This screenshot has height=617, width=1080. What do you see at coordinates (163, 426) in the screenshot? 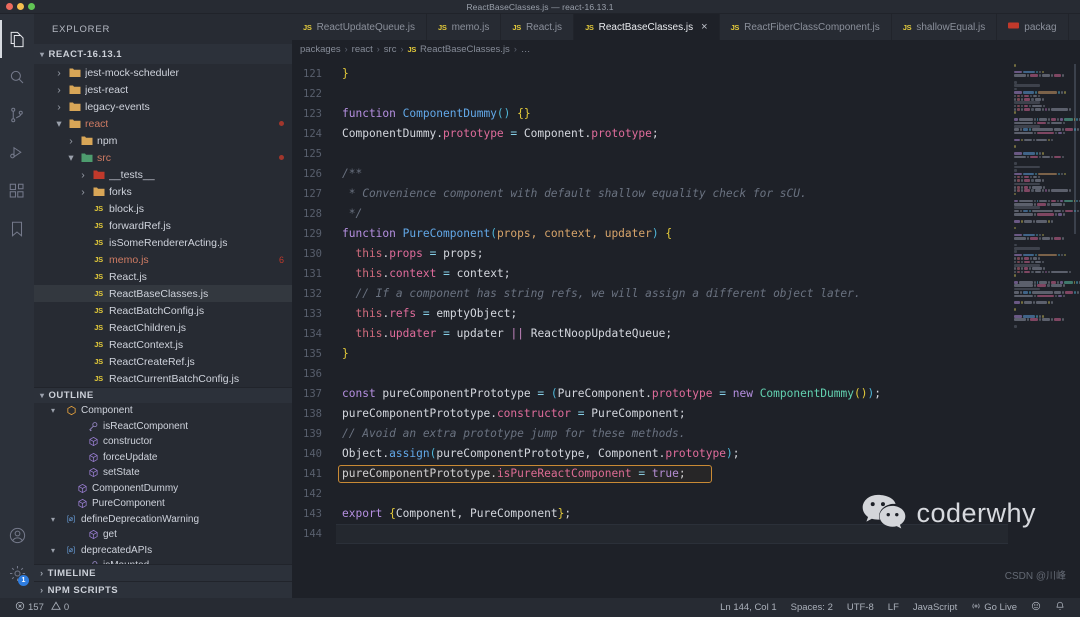
I see `outline-item-isreactcomponent: isReactComponent` at bounding box center [163, 426].